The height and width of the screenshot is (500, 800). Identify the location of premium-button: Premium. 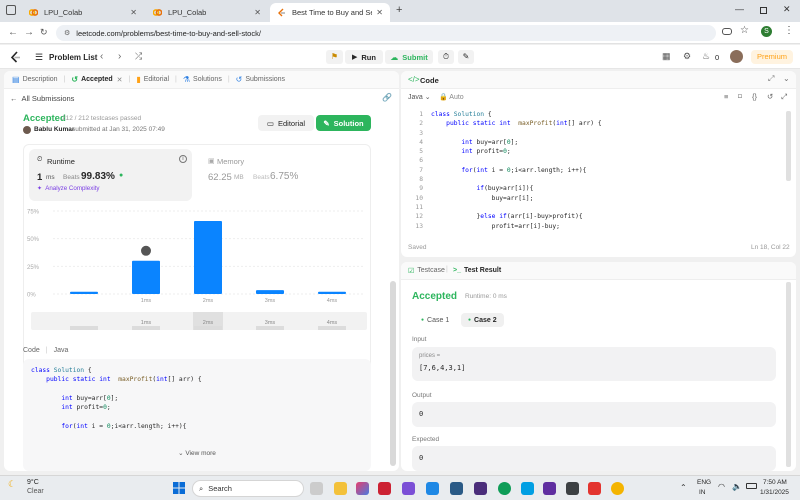
(772, 57).